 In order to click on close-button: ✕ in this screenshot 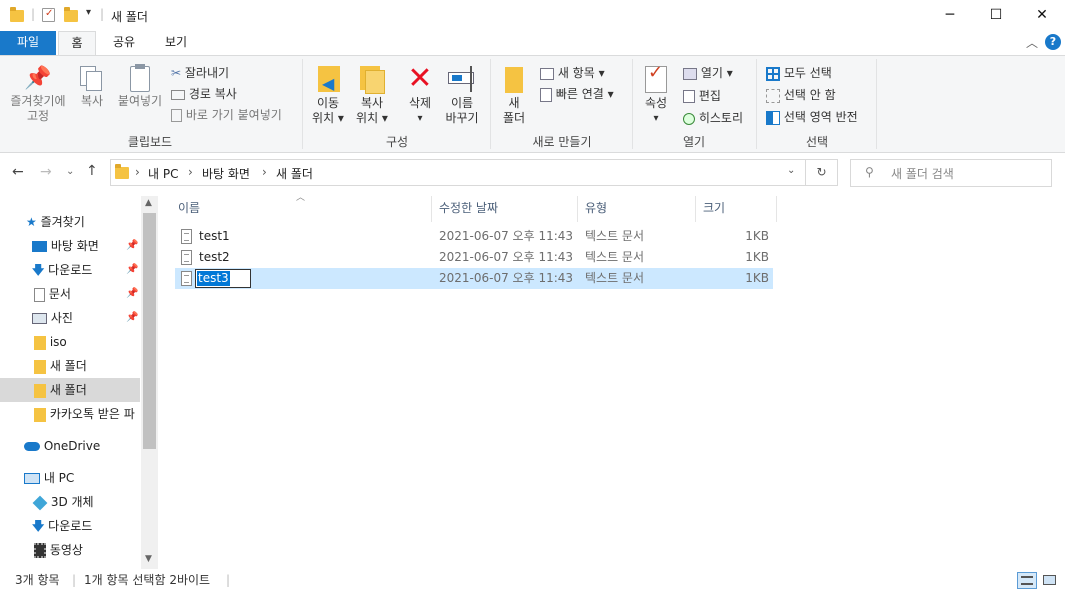, I will do `click(1042, 15)`.